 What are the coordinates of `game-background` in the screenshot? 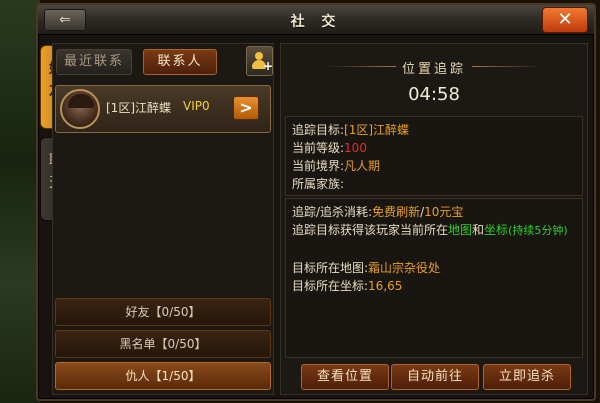 It's located at (20, 201).